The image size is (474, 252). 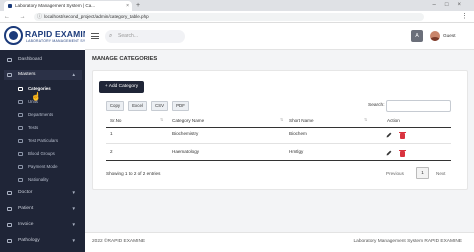 What do you see at coordinates (33, 127) in the screenshot?
I see `sidebar-subitem-label: Tests` at bounding box center [33, 127].